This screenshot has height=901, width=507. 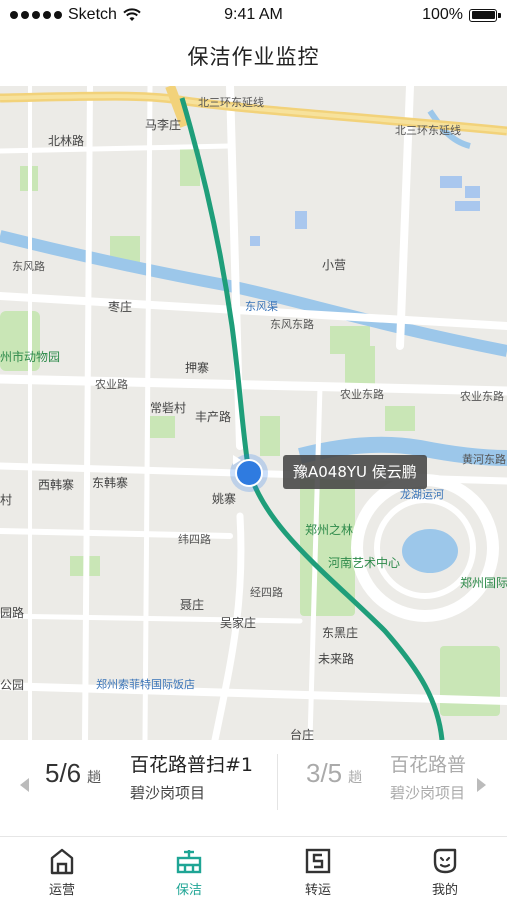 What do you see at coordinates (261, 306) in the screenshot?
I see `map-label: 东风渠` at bounding box center [261, 306].